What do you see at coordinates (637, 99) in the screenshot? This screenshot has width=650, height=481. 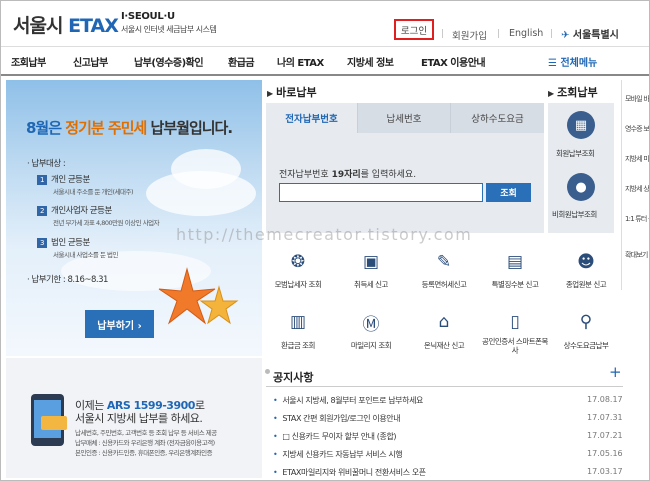 I see `quick-mobile-basket: 모바일 바구니` at bounding box center [637, 99].